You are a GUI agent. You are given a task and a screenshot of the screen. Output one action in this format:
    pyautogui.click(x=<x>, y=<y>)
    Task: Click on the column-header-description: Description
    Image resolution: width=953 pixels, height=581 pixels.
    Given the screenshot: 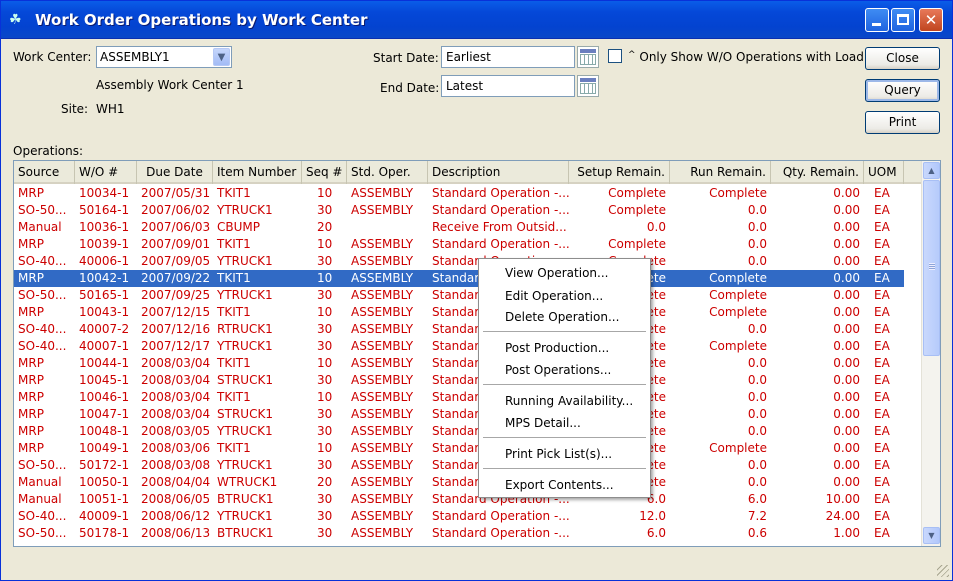 What is the action you would take?
    pyautogui.click(x=498, y=172)
    